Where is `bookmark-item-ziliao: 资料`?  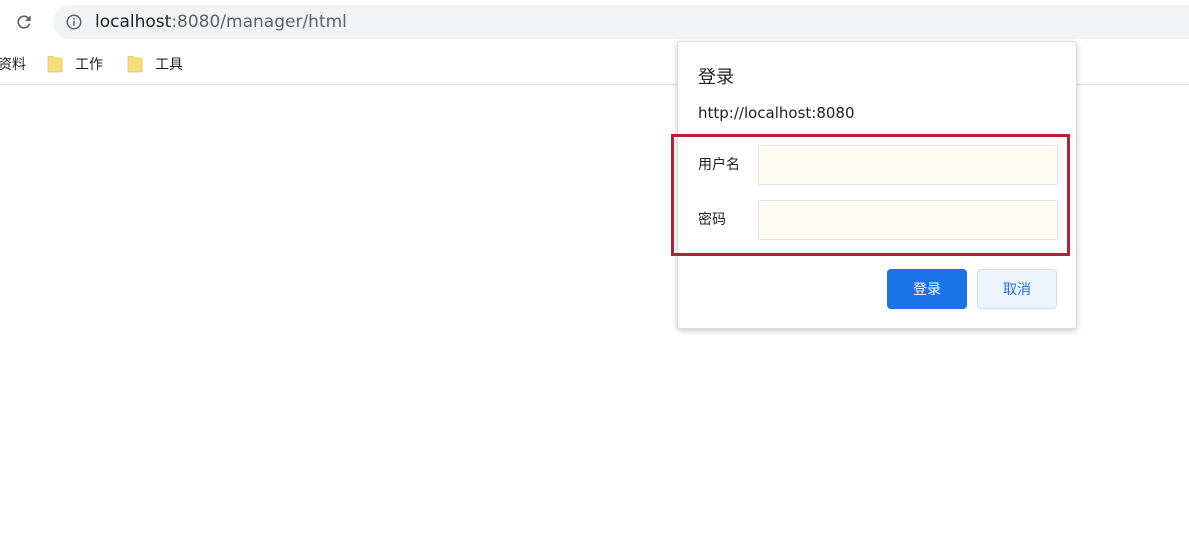
bookmark-item-ziliao: 资料 is located at coordinates (13, 64).